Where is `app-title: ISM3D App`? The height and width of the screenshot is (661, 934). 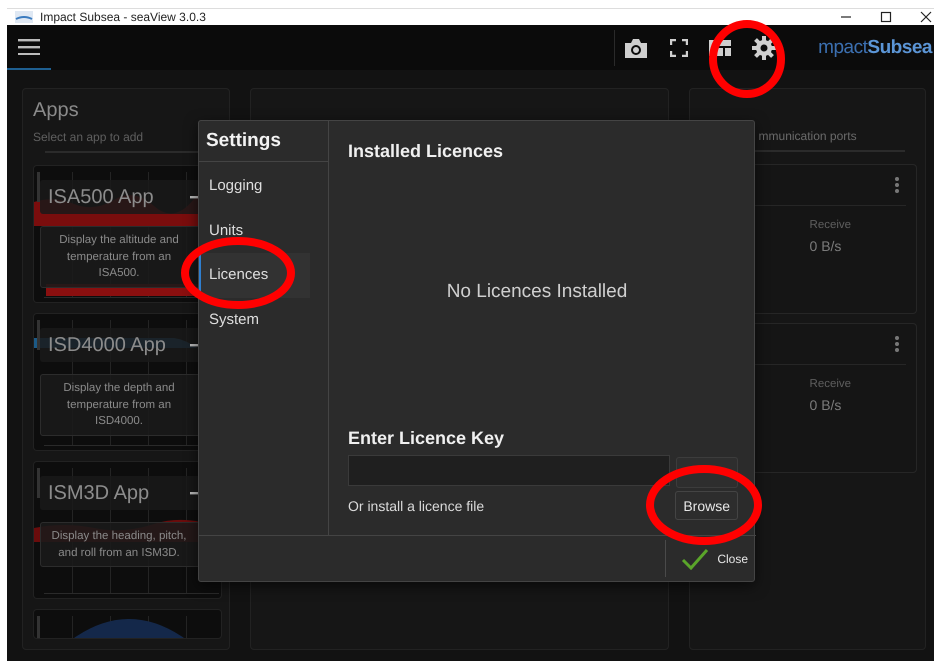 app-title: ISM3D App is located at coordinates (99, 493).